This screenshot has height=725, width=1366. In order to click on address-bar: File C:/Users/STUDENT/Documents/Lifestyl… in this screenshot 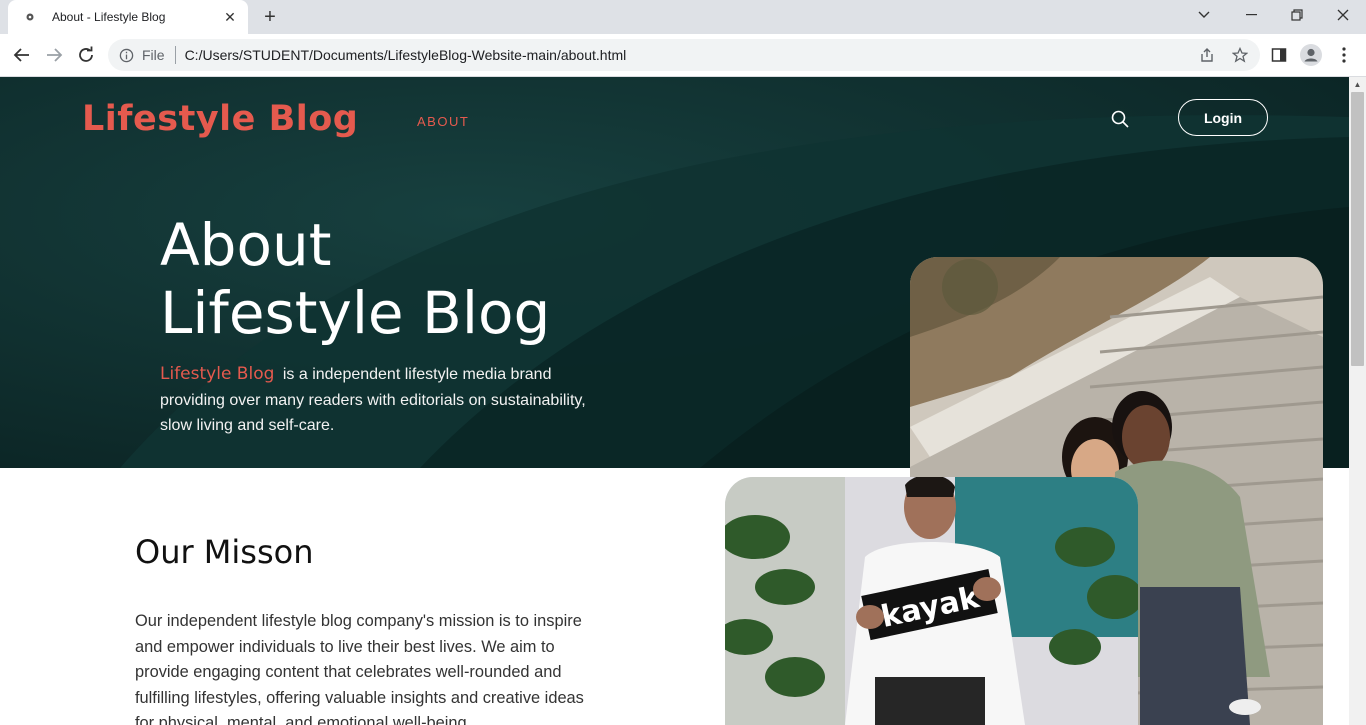, I will do `click(684, 55)`.